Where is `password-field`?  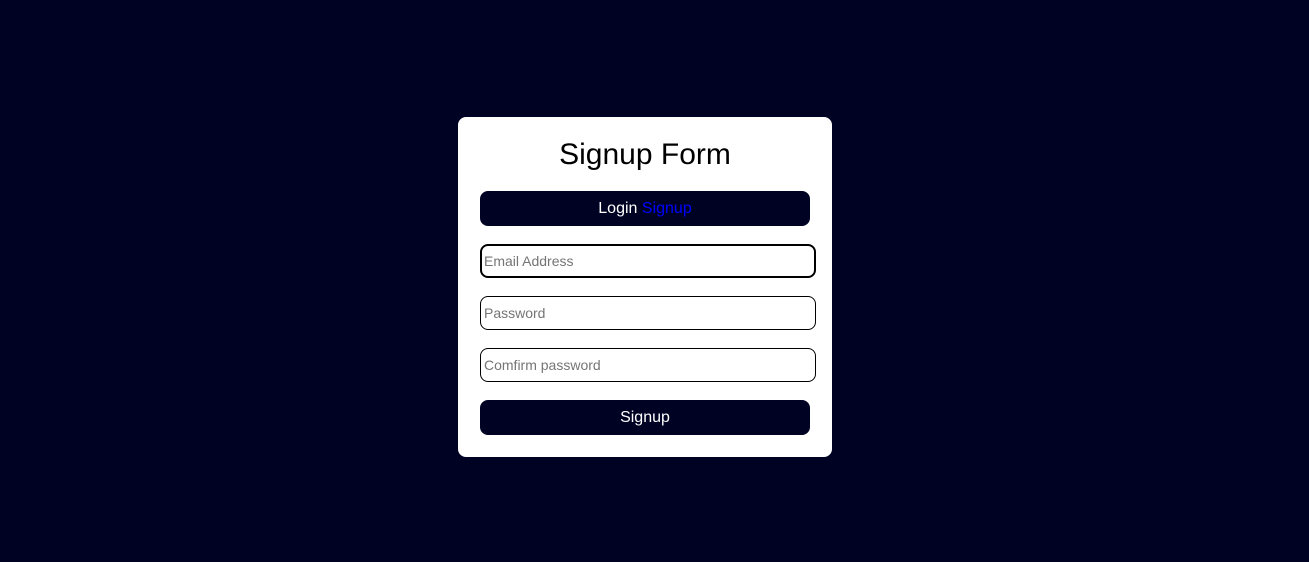
password-field is located at coordinates (648, 313).